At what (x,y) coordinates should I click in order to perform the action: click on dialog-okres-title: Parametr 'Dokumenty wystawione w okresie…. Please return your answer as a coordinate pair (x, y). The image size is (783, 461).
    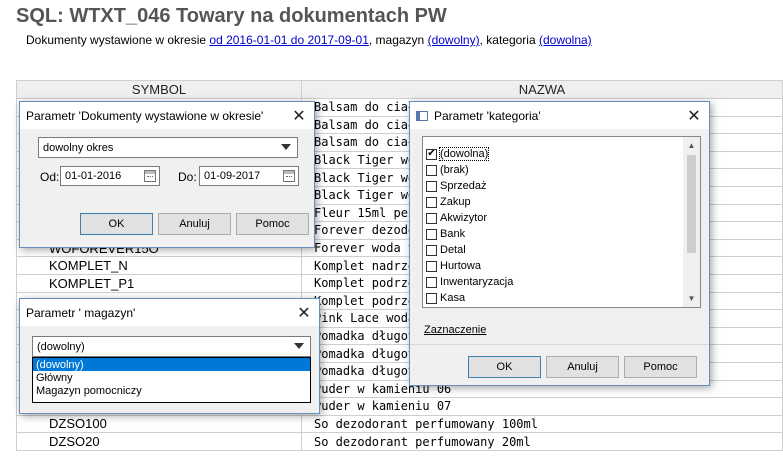
    Looking at the image, I should click on (145, 115).